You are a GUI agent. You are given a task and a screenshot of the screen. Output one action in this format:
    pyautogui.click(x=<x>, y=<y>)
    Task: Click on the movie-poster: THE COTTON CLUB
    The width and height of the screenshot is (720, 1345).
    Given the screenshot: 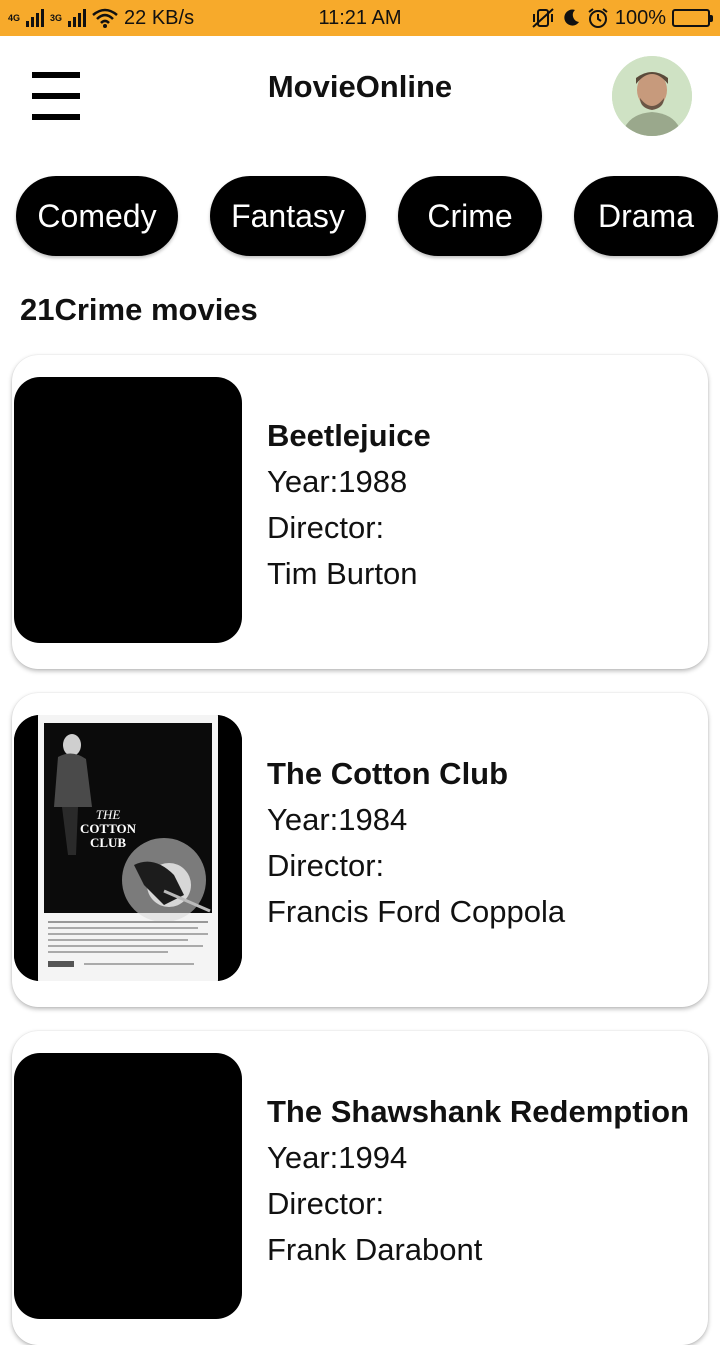 What is the action you would take?
    pyautogui.click(x=128, y=848)
    